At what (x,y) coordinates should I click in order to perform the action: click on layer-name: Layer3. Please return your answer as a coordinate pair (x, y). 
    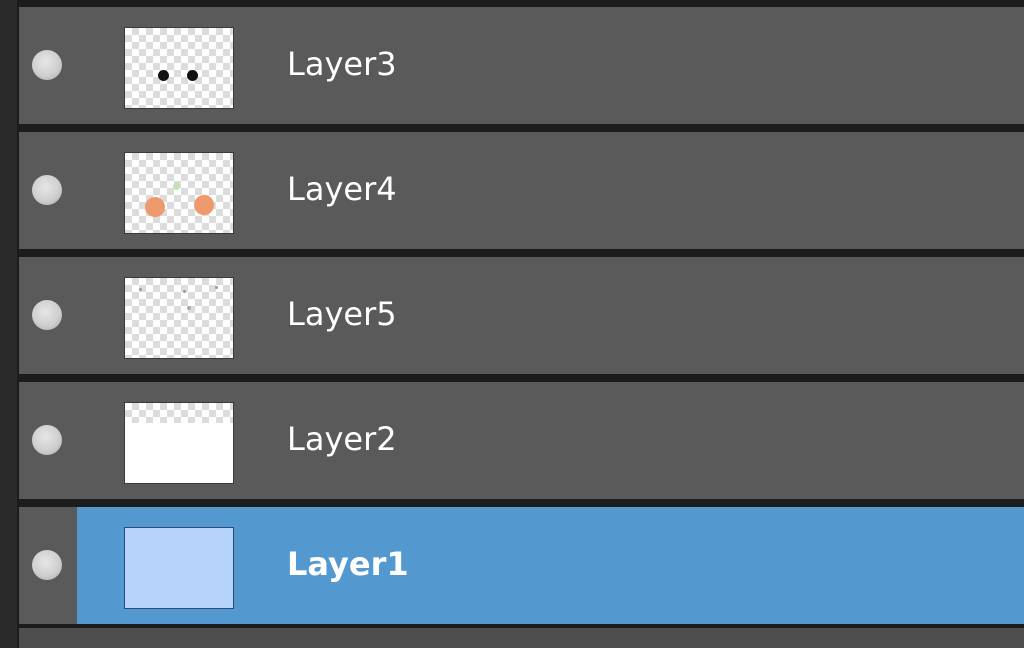
    Looking at the image, I should click on (342, 64).